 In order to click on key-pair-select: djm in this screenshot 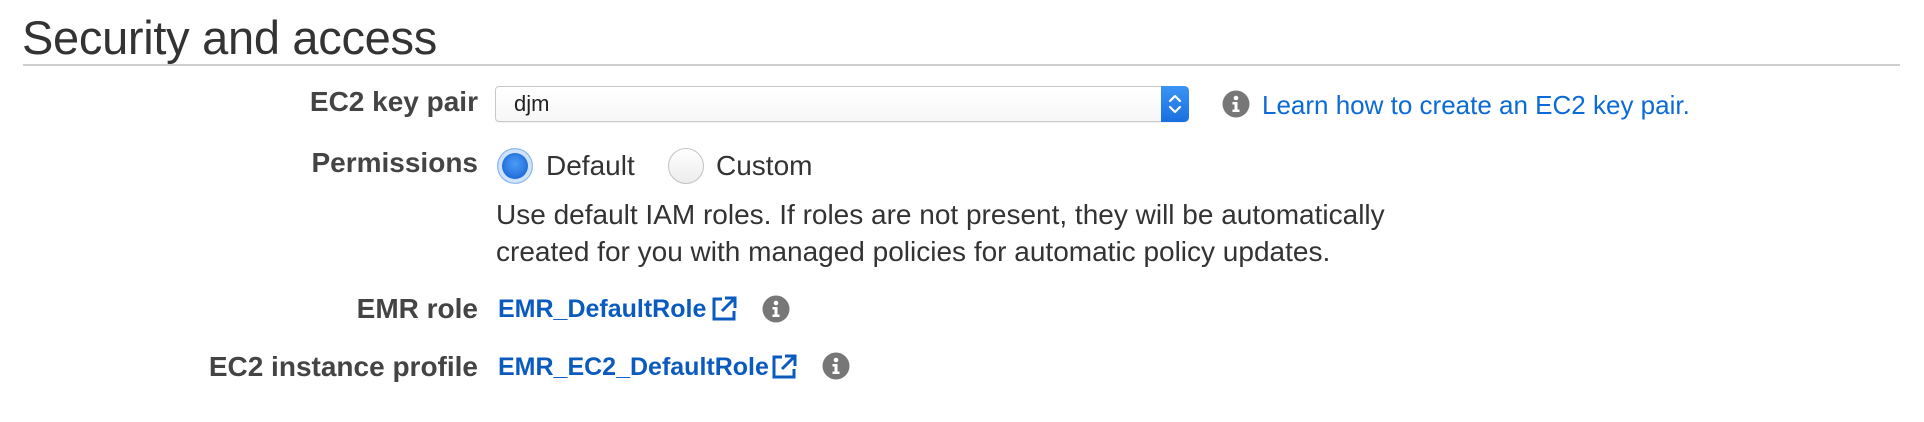, I will do `click(842, 104)`.